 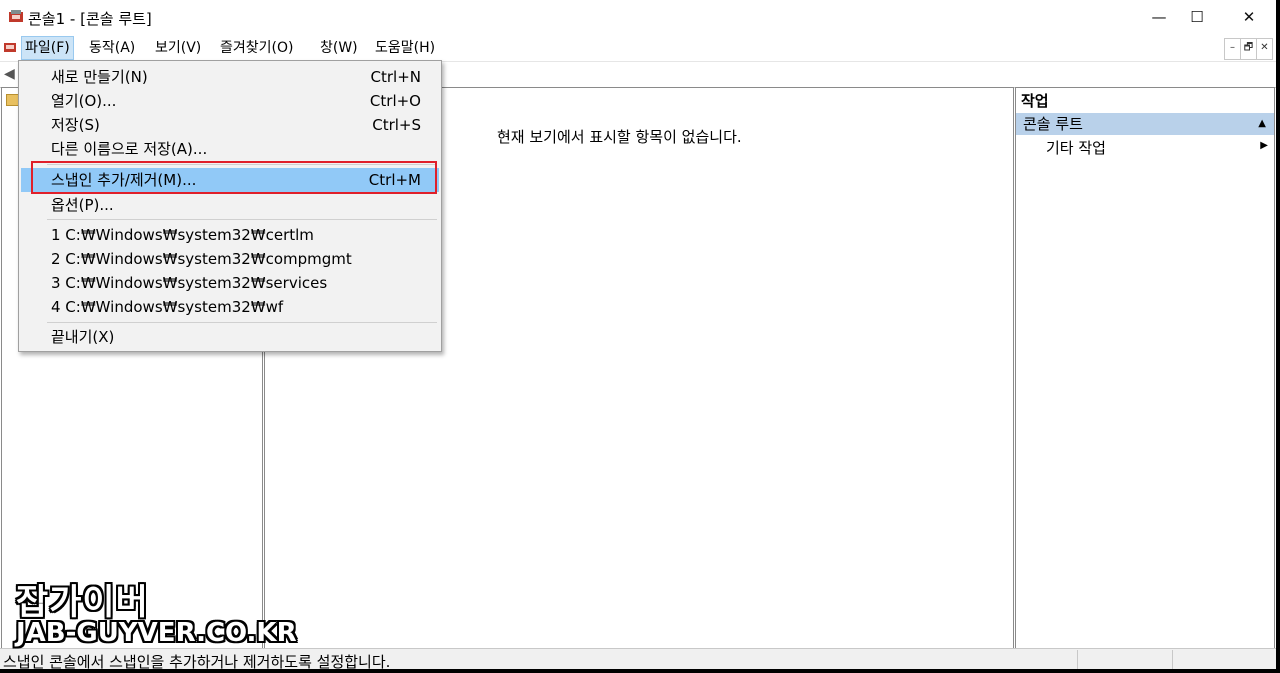 What do you see at coordinates (230, 125) in the screenshot?
I see `menu-save: 저장(S) Ctrl+S` at bounding box center [230, 125].